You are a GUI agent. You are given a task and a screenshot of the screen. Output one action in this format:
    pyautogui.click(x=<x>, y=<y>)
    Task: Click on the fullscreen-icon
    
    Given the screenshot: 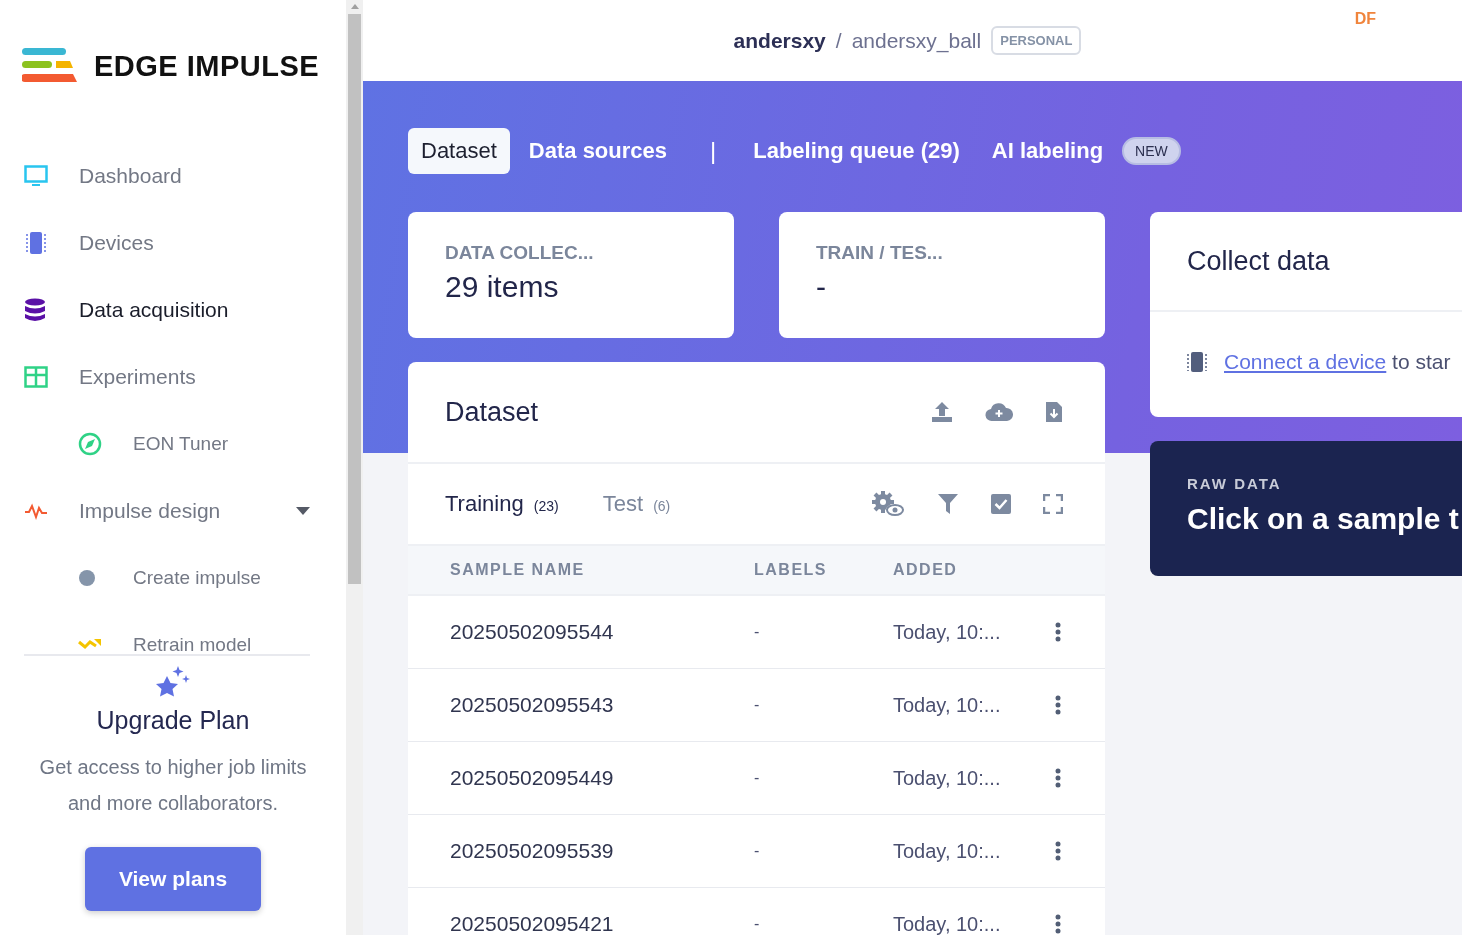 What is the action you would take?
    pyautogui.click(x=1053, y=504)
    